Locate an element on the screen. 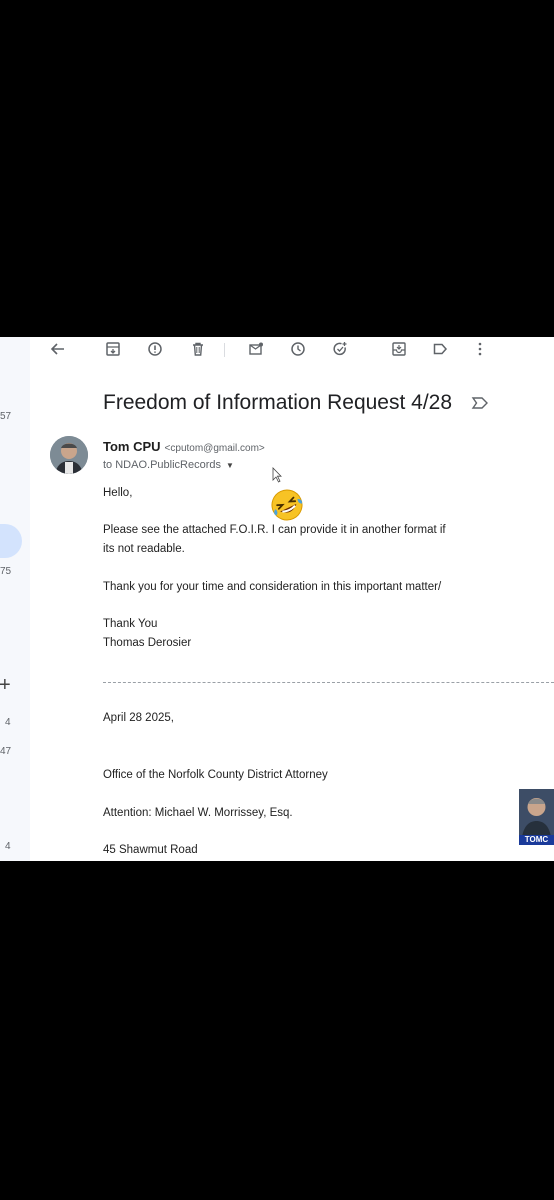 The image size is (554, 1200). report-spam-icon is located at coordinates (155, 349).